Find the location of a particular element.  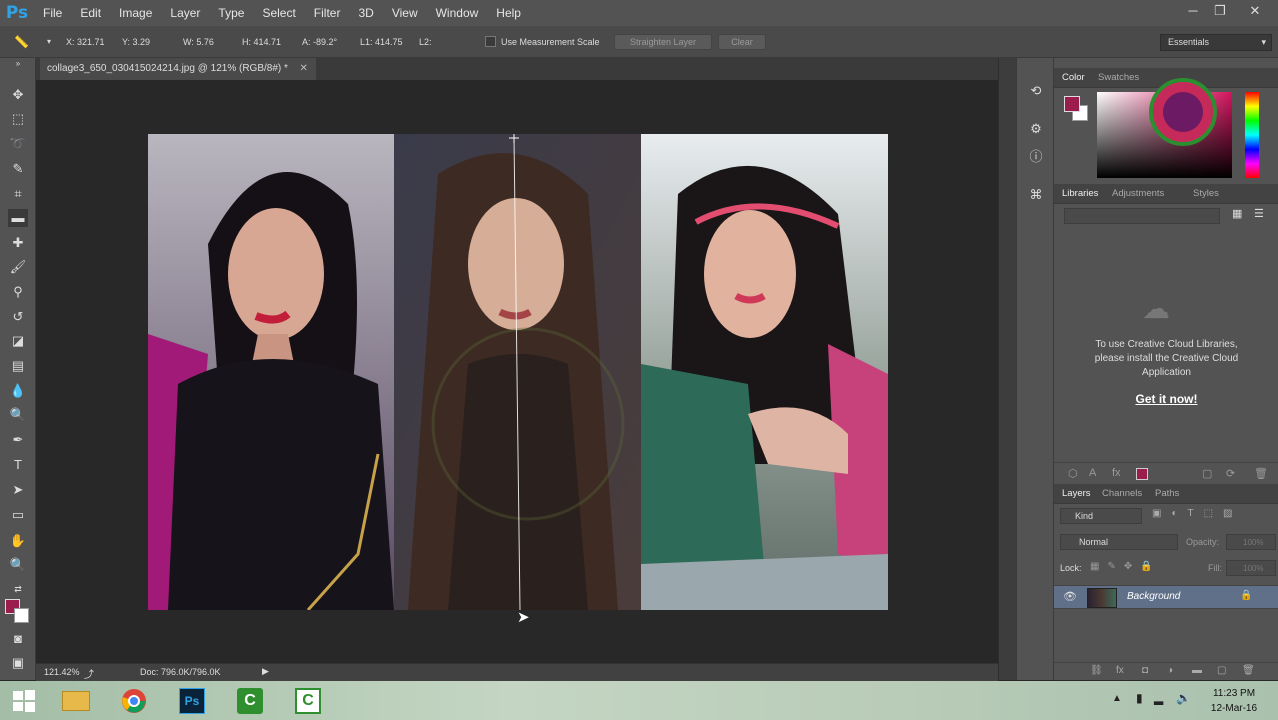

eraser-tool-icon: ◪ is located at coordinates (18, 341).